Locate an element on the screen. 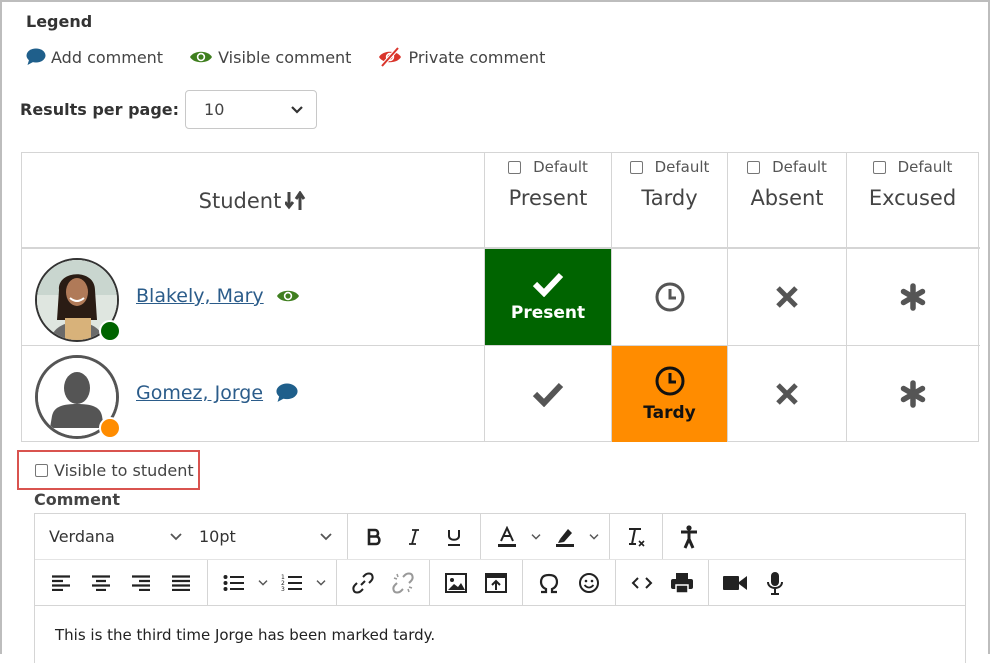  present-button is located at coordinates (548, 394).